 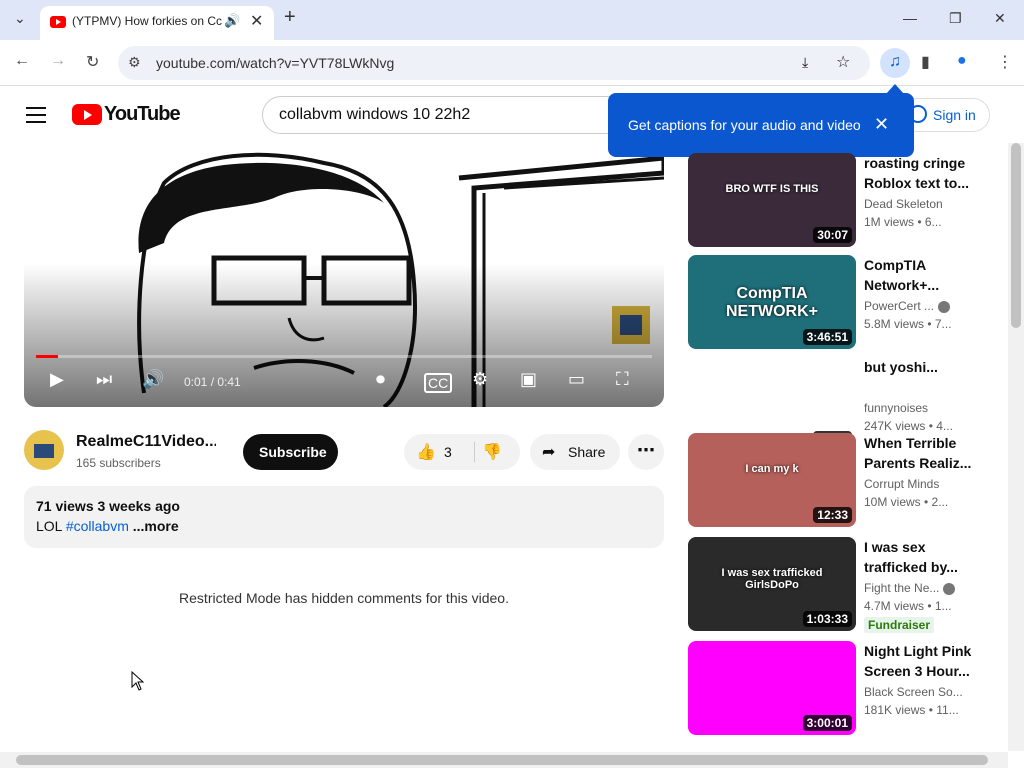 I want to click on video-channel: funnynoises, so click(x=919, y=408).